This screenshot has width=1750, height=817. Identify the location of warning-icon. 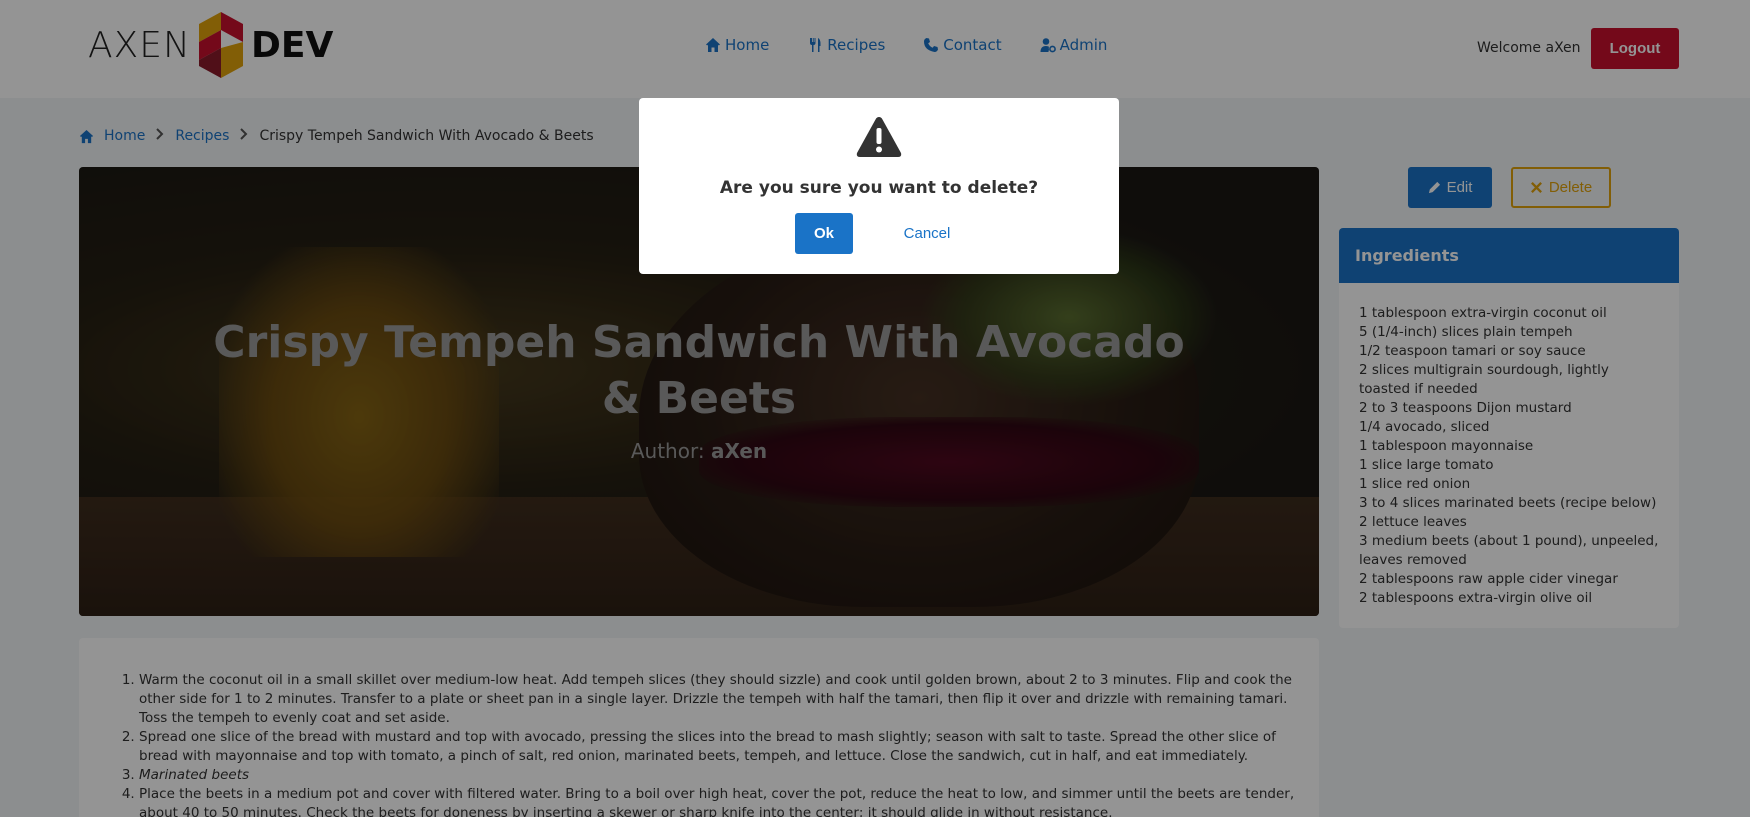
(879, 137).